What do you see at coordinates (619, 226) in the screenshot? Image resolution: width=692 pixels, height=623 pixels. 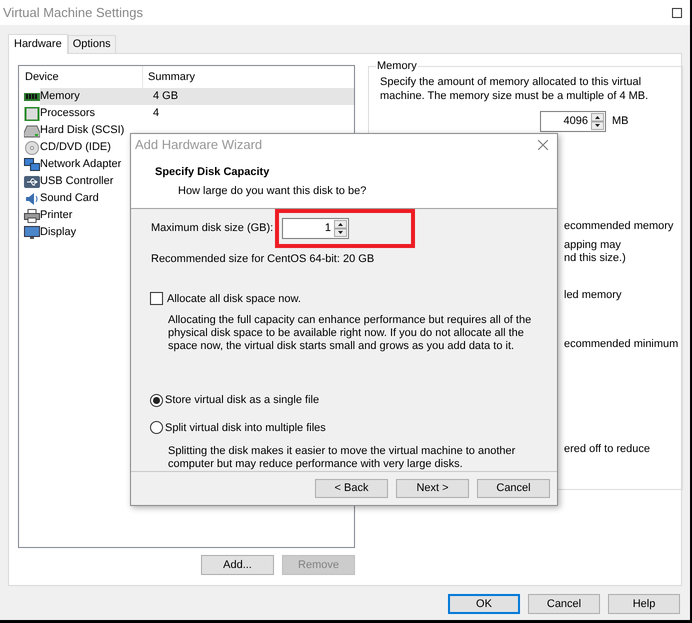 I see `memory-note: ecommended memory` at bounding box center [619, 226].